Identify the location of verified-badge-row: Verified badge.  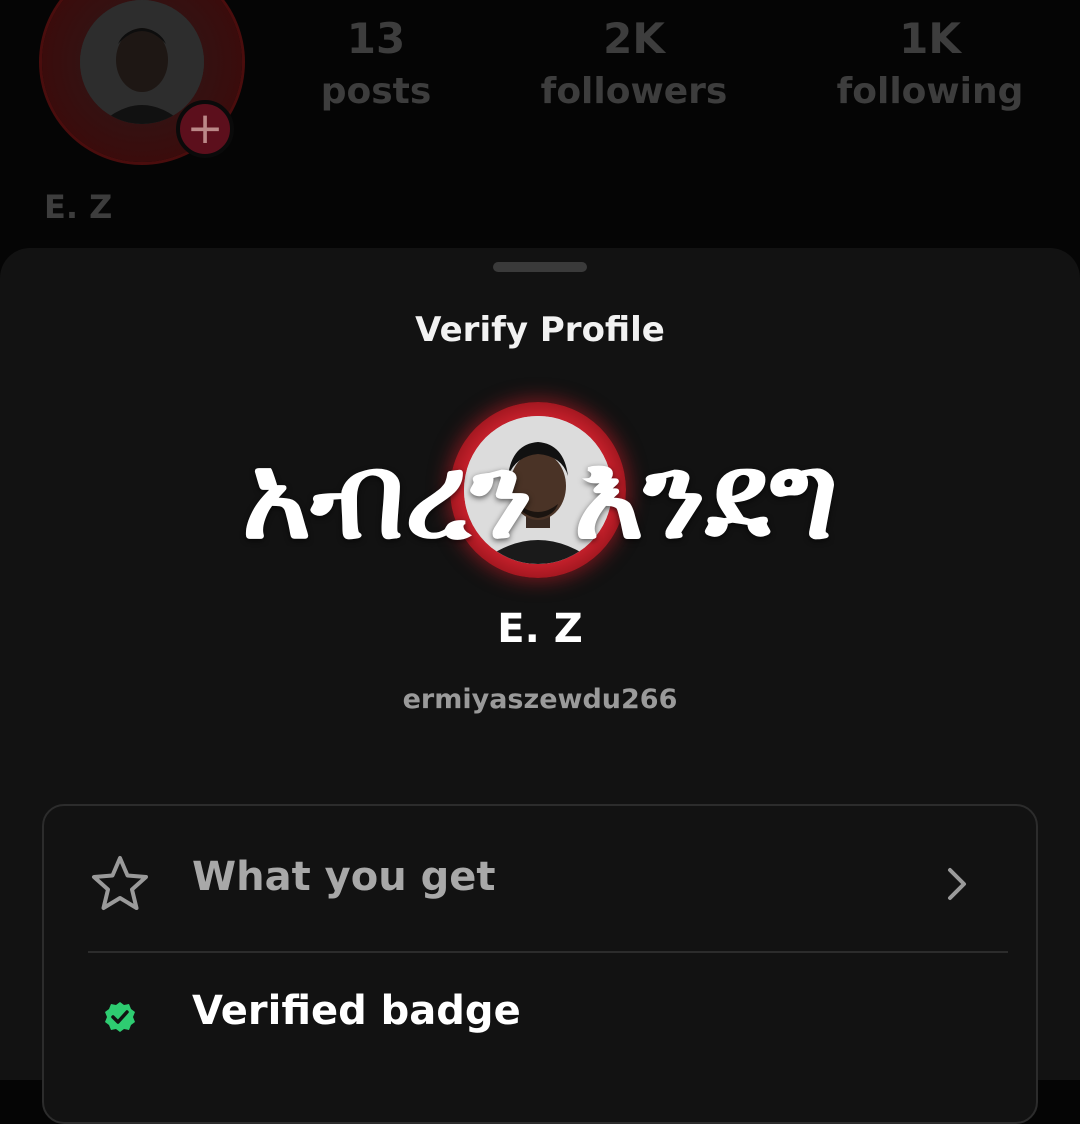
(540, 1017).